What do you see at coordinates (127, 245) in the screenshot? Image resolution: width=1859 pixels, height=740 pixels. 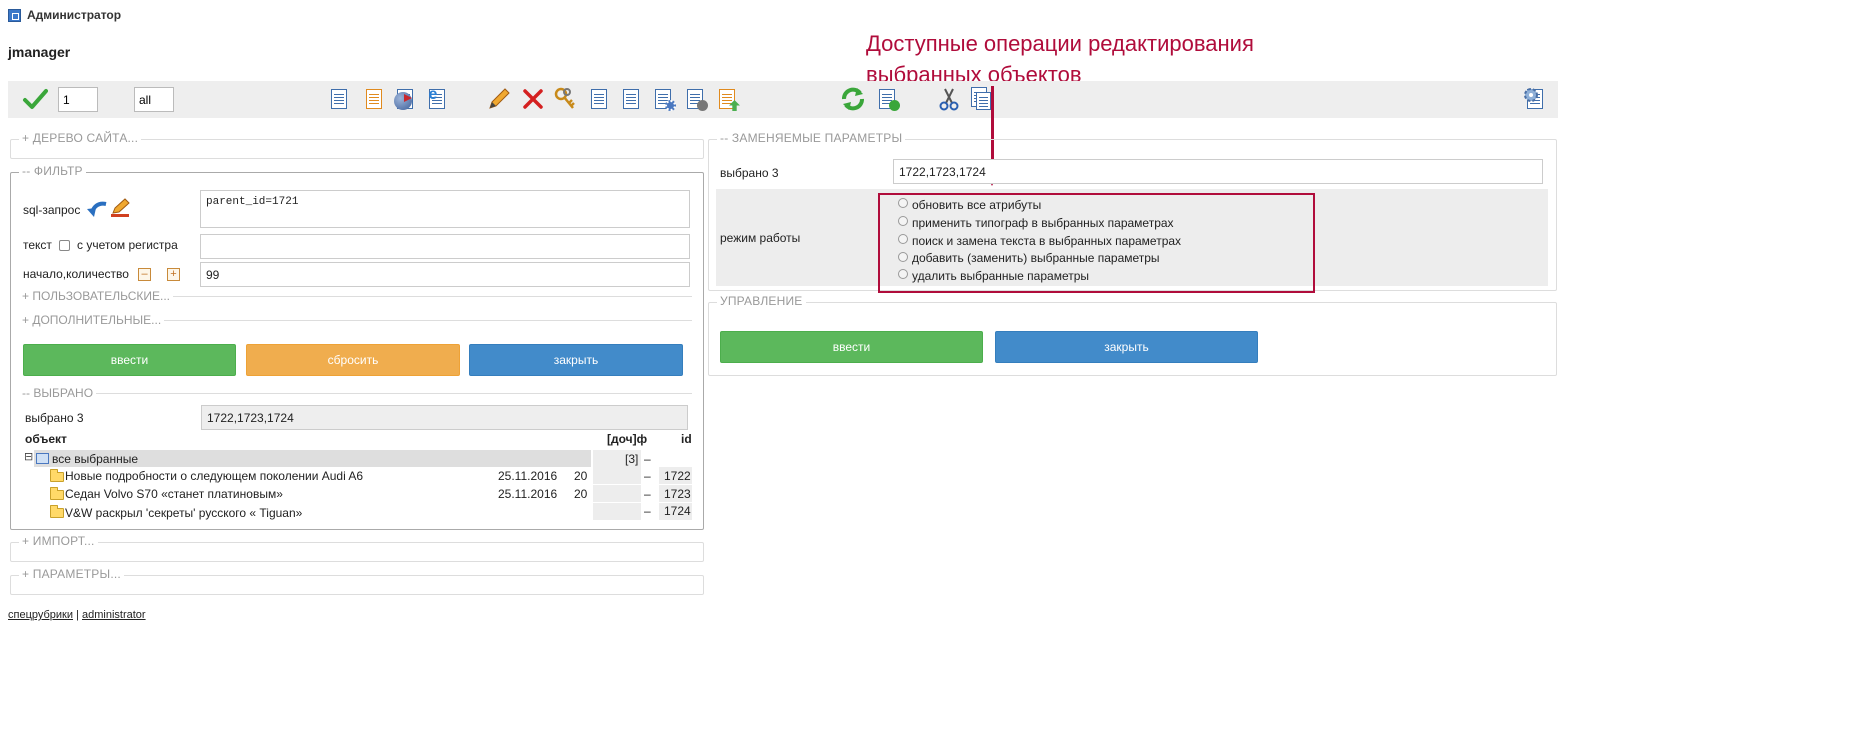 I see `case-sensitive-label: с учетом регистра` at bounding box center [127, 245].